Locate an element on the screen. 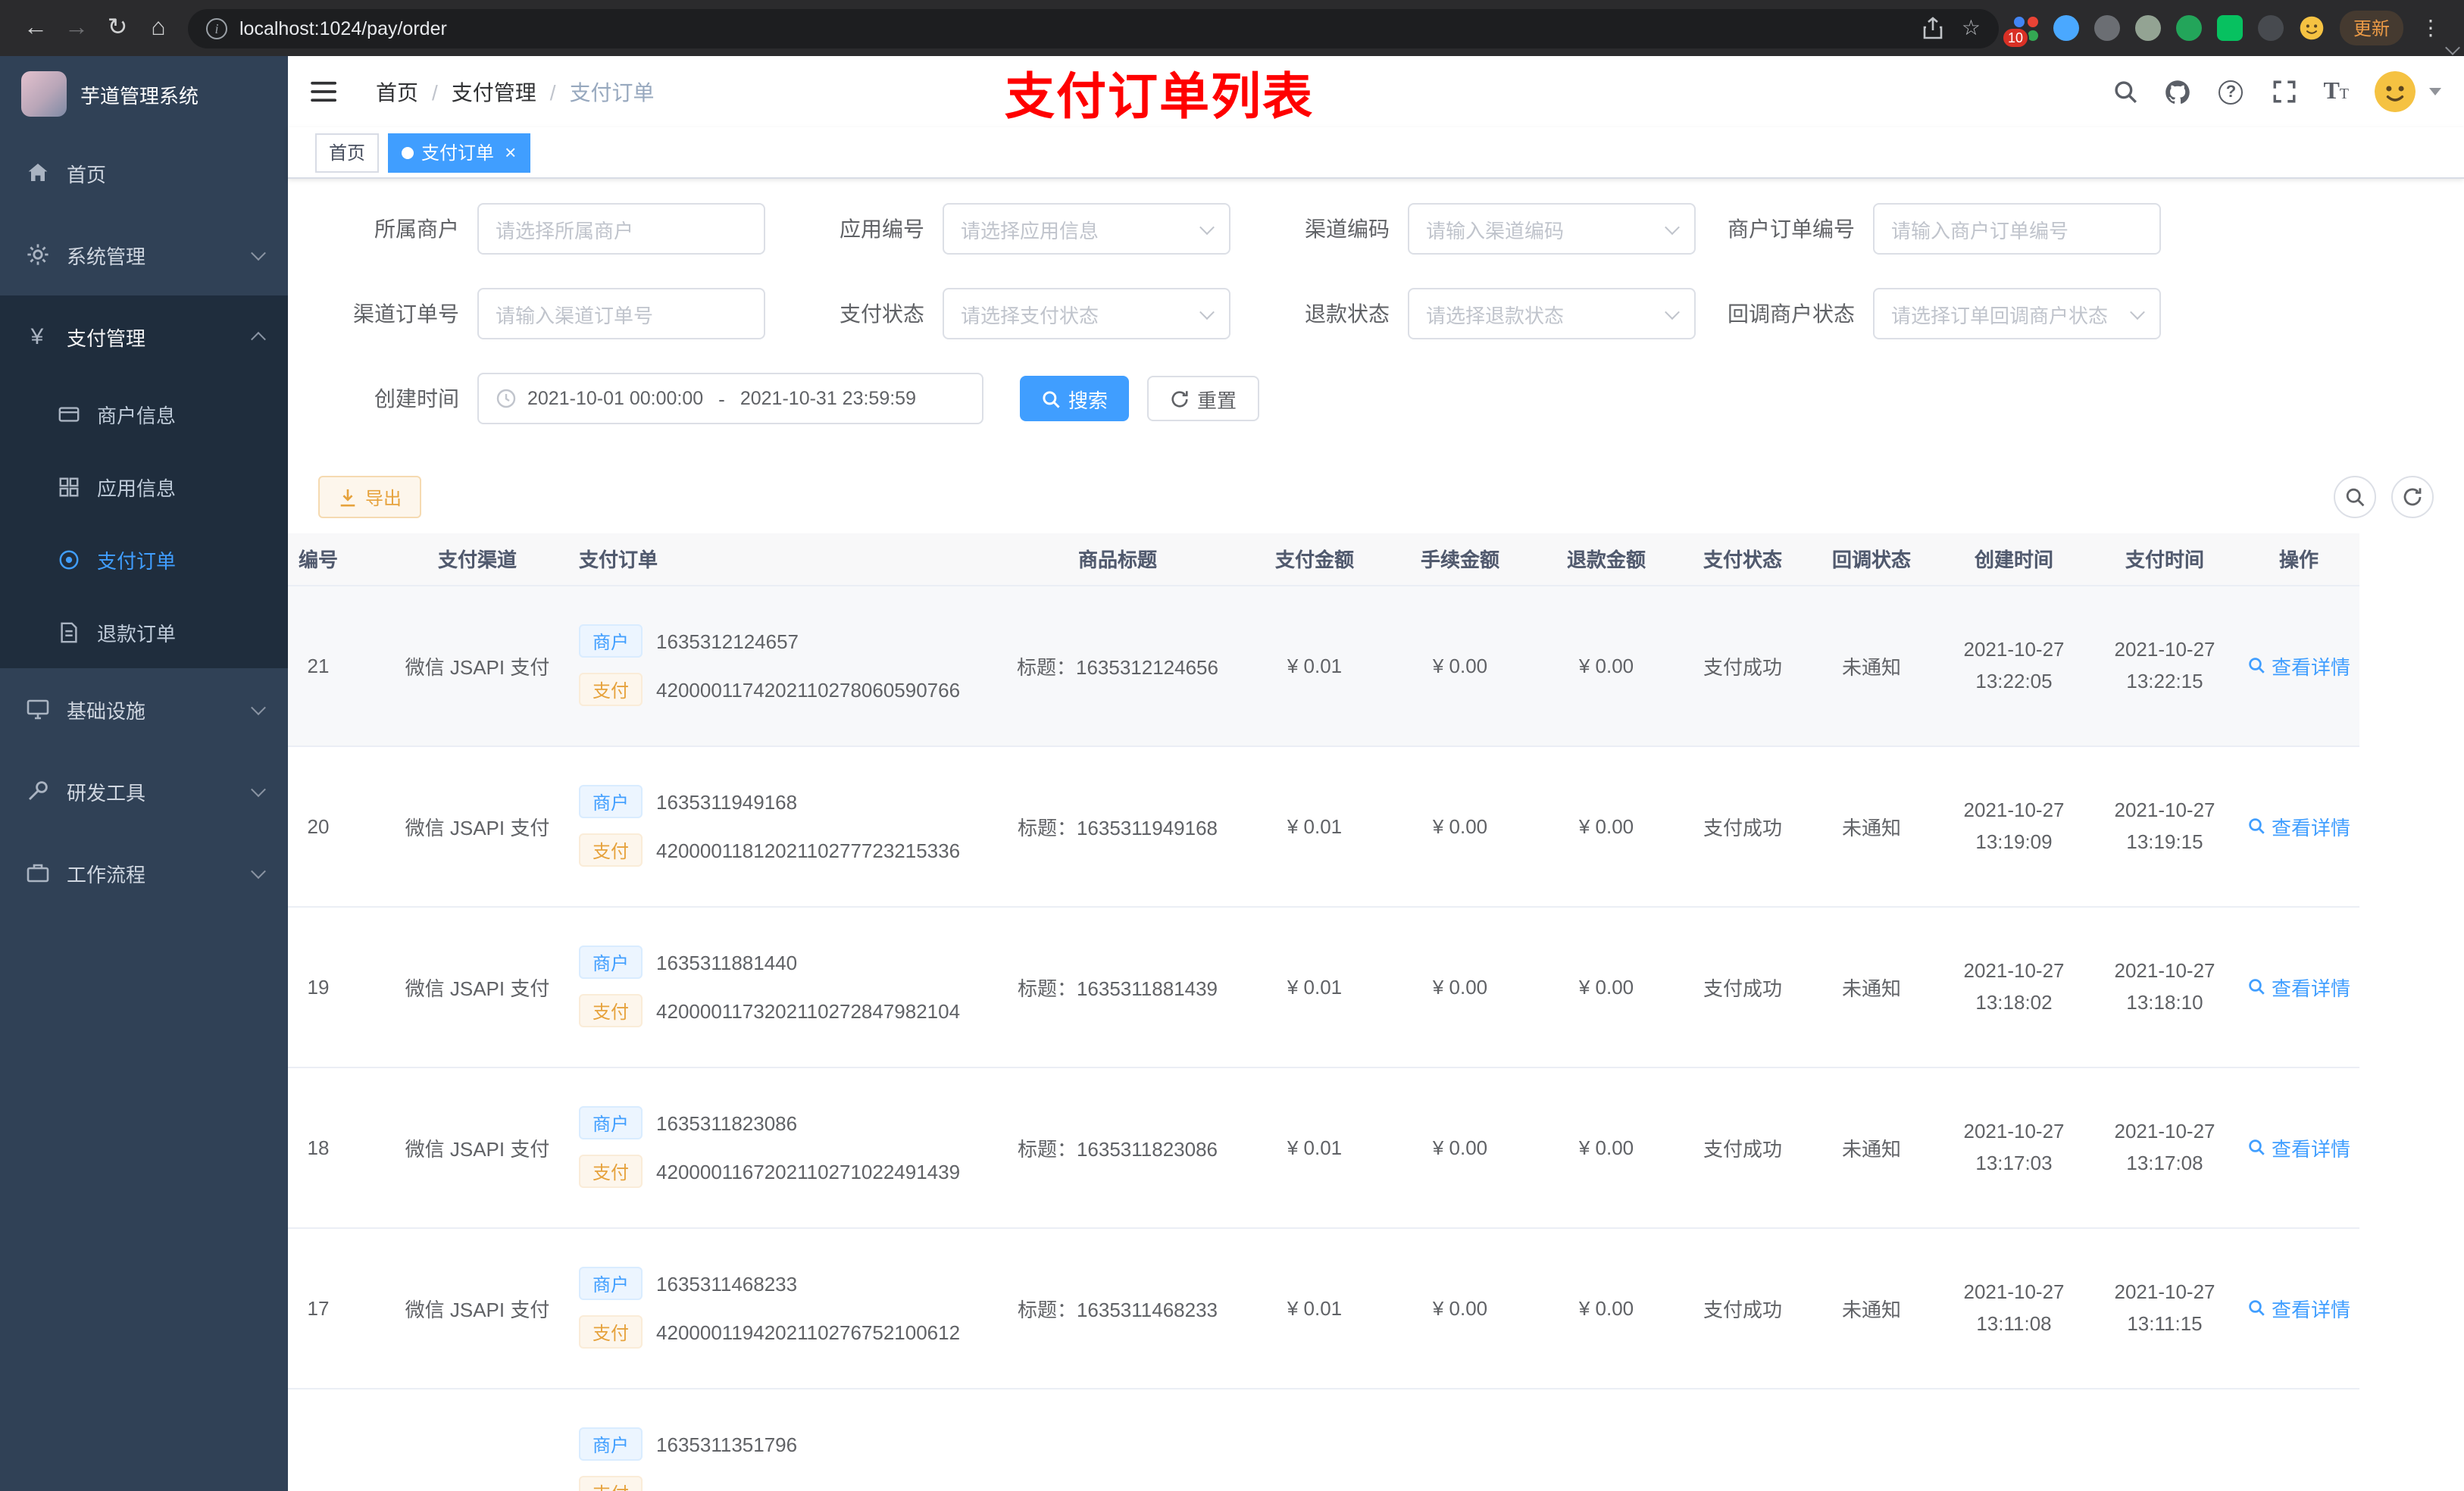 The height and width of the screenshot is (1491, 2464). col-refund: 退款金额 is located at coordinates (1606, 559).